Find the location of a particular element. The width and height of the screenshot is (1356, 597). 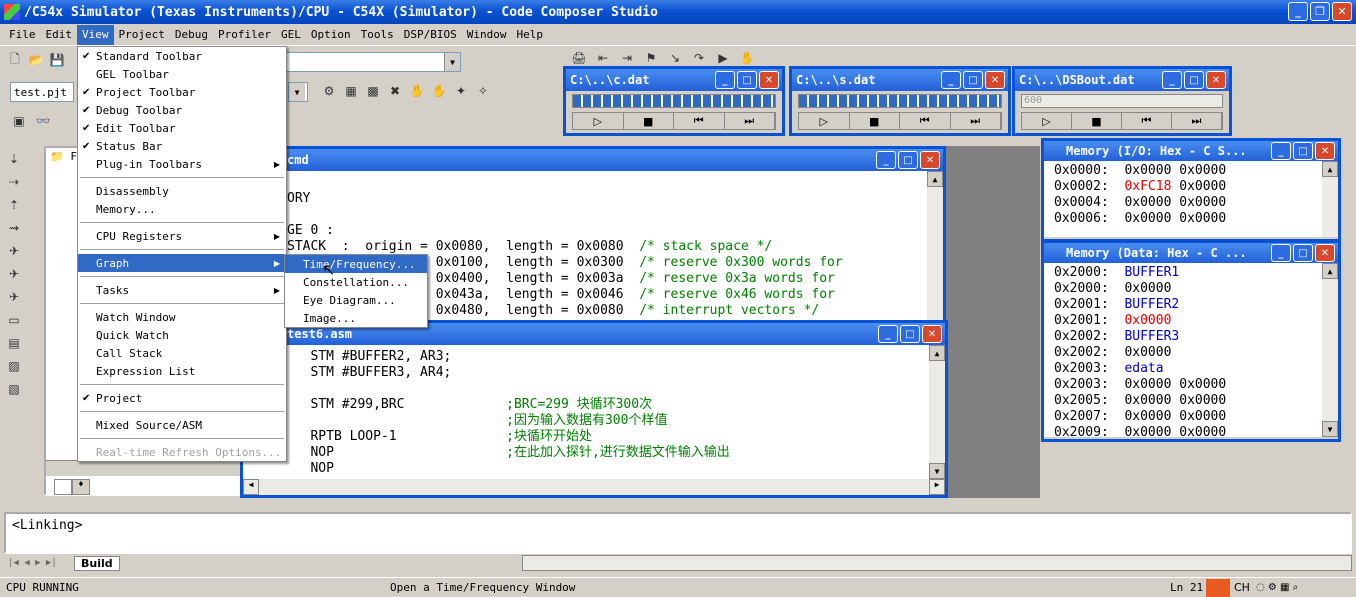

output-hscroll is located at coordinates (937, 563).